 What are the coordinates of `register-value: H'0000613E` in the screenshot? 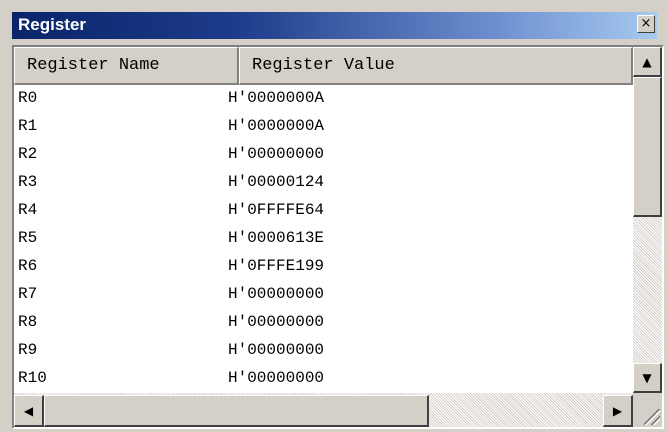 It's located at (276, 238).